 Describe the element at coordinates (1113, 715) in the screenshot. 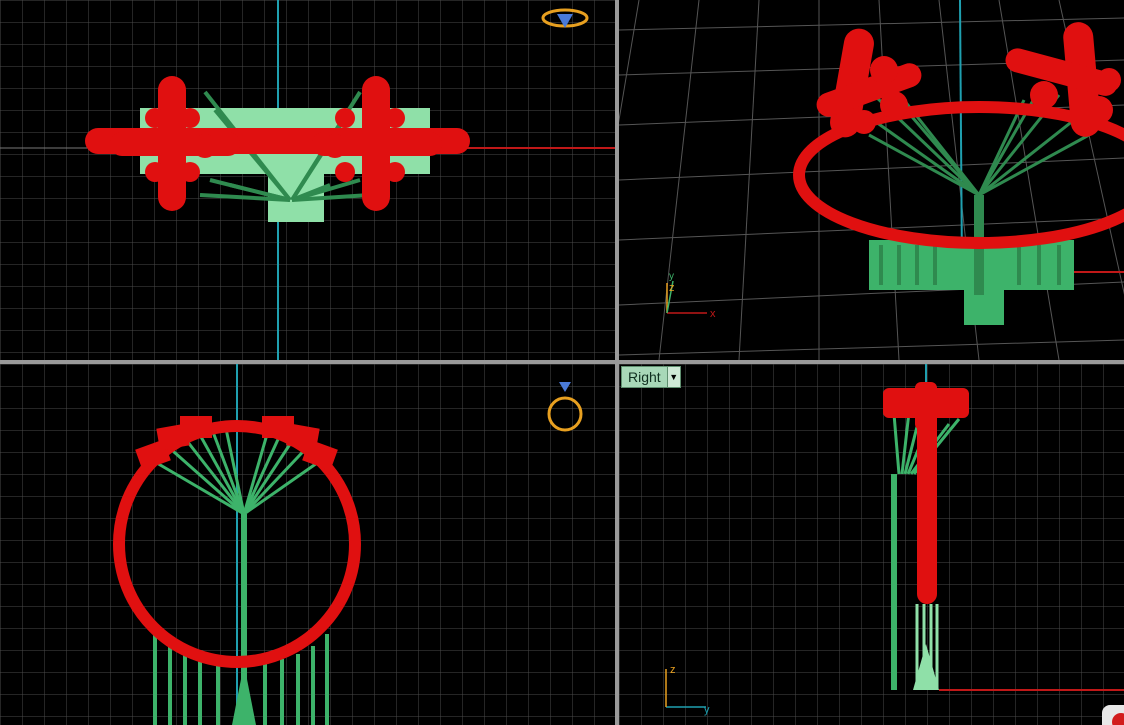

I see `corner-red-button` at that location.